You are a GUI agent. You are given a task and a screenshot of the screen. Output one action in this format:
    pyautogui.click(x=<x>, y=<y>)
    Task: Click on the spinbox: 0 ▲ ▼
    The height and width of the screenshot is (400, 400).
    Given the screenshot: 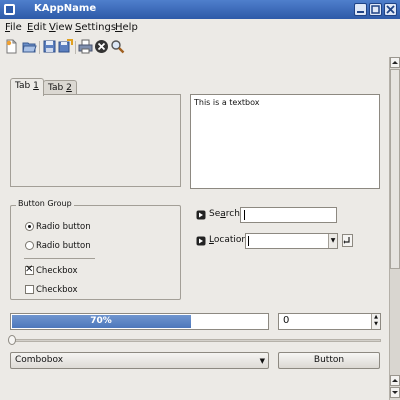 What is the action you would take?
    pyautogui.click(x=329, y=321)
    